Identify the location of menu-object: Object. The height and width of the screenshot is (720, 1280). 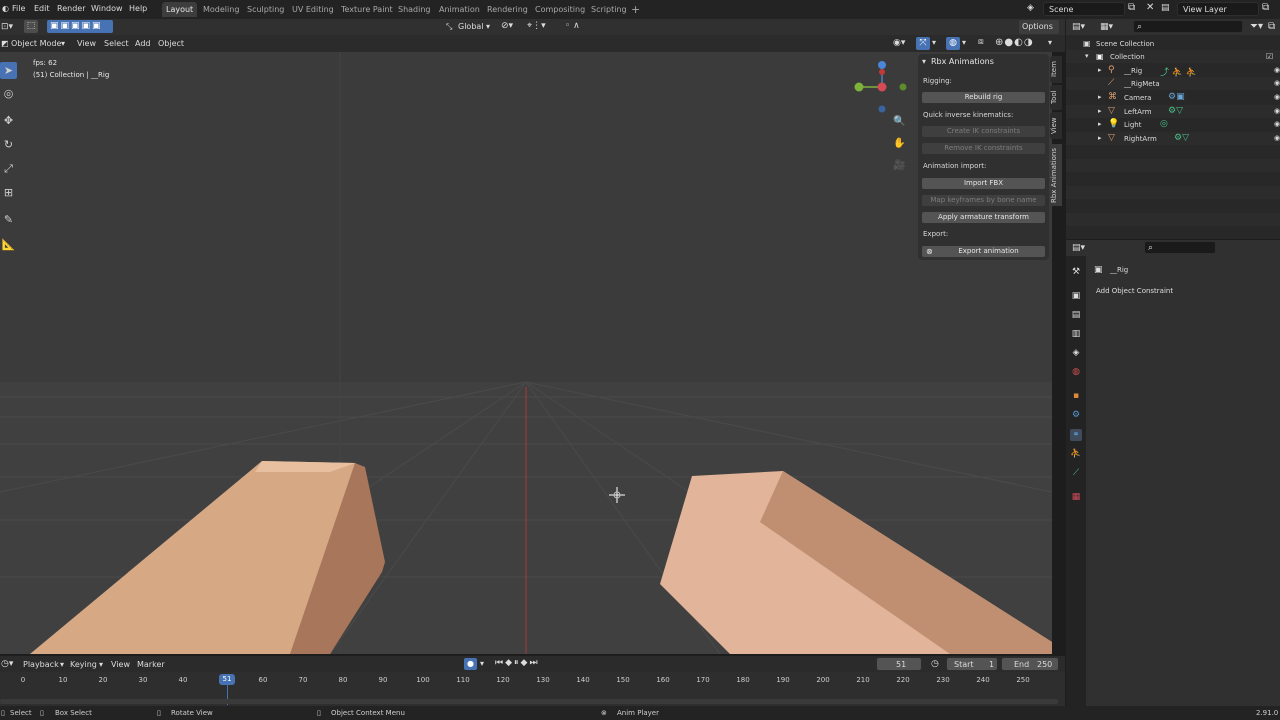
(171, 43).